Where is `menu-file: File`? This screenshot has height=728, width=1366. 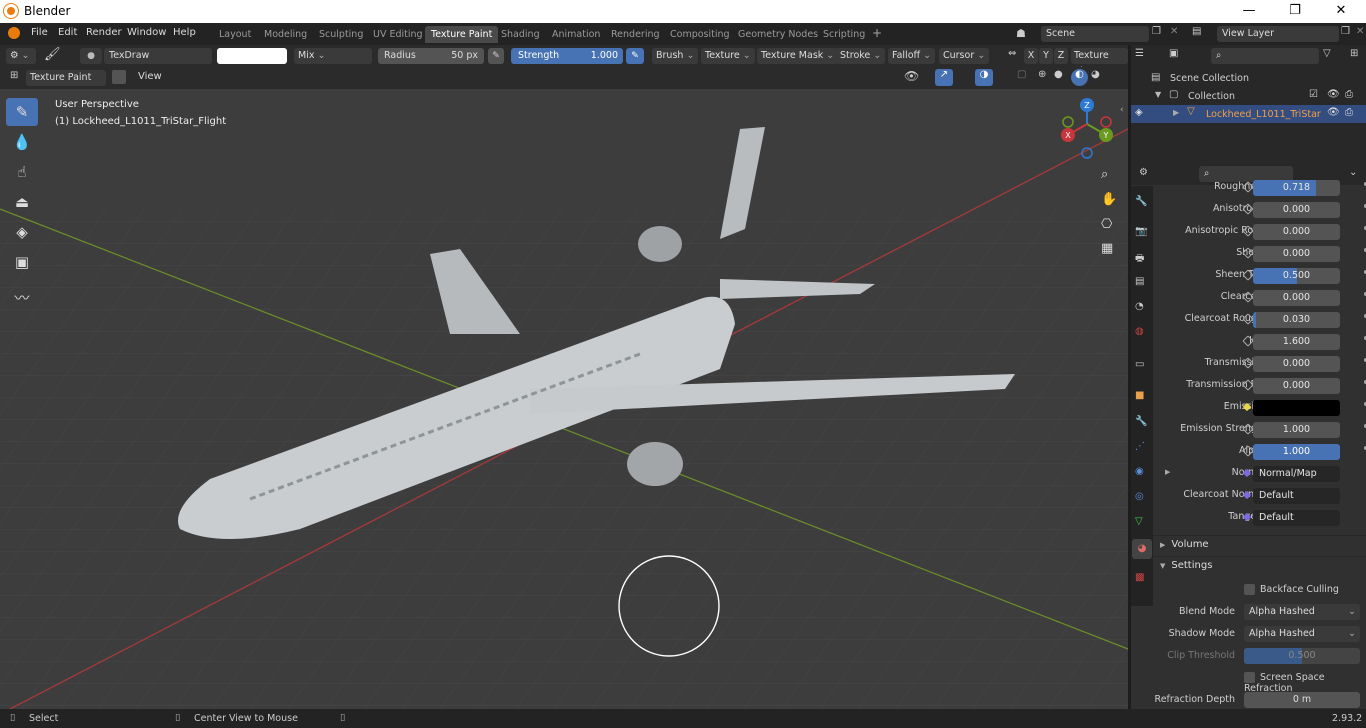
menu-file: File is located at coordinates (39, 32).